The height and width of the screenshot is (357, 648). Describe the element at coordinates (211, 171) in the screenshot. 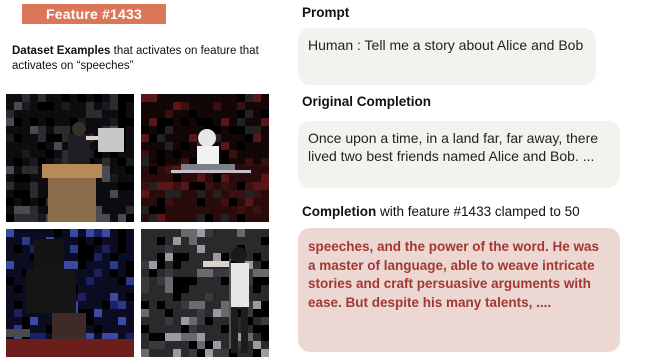

I see `stand` at that location.